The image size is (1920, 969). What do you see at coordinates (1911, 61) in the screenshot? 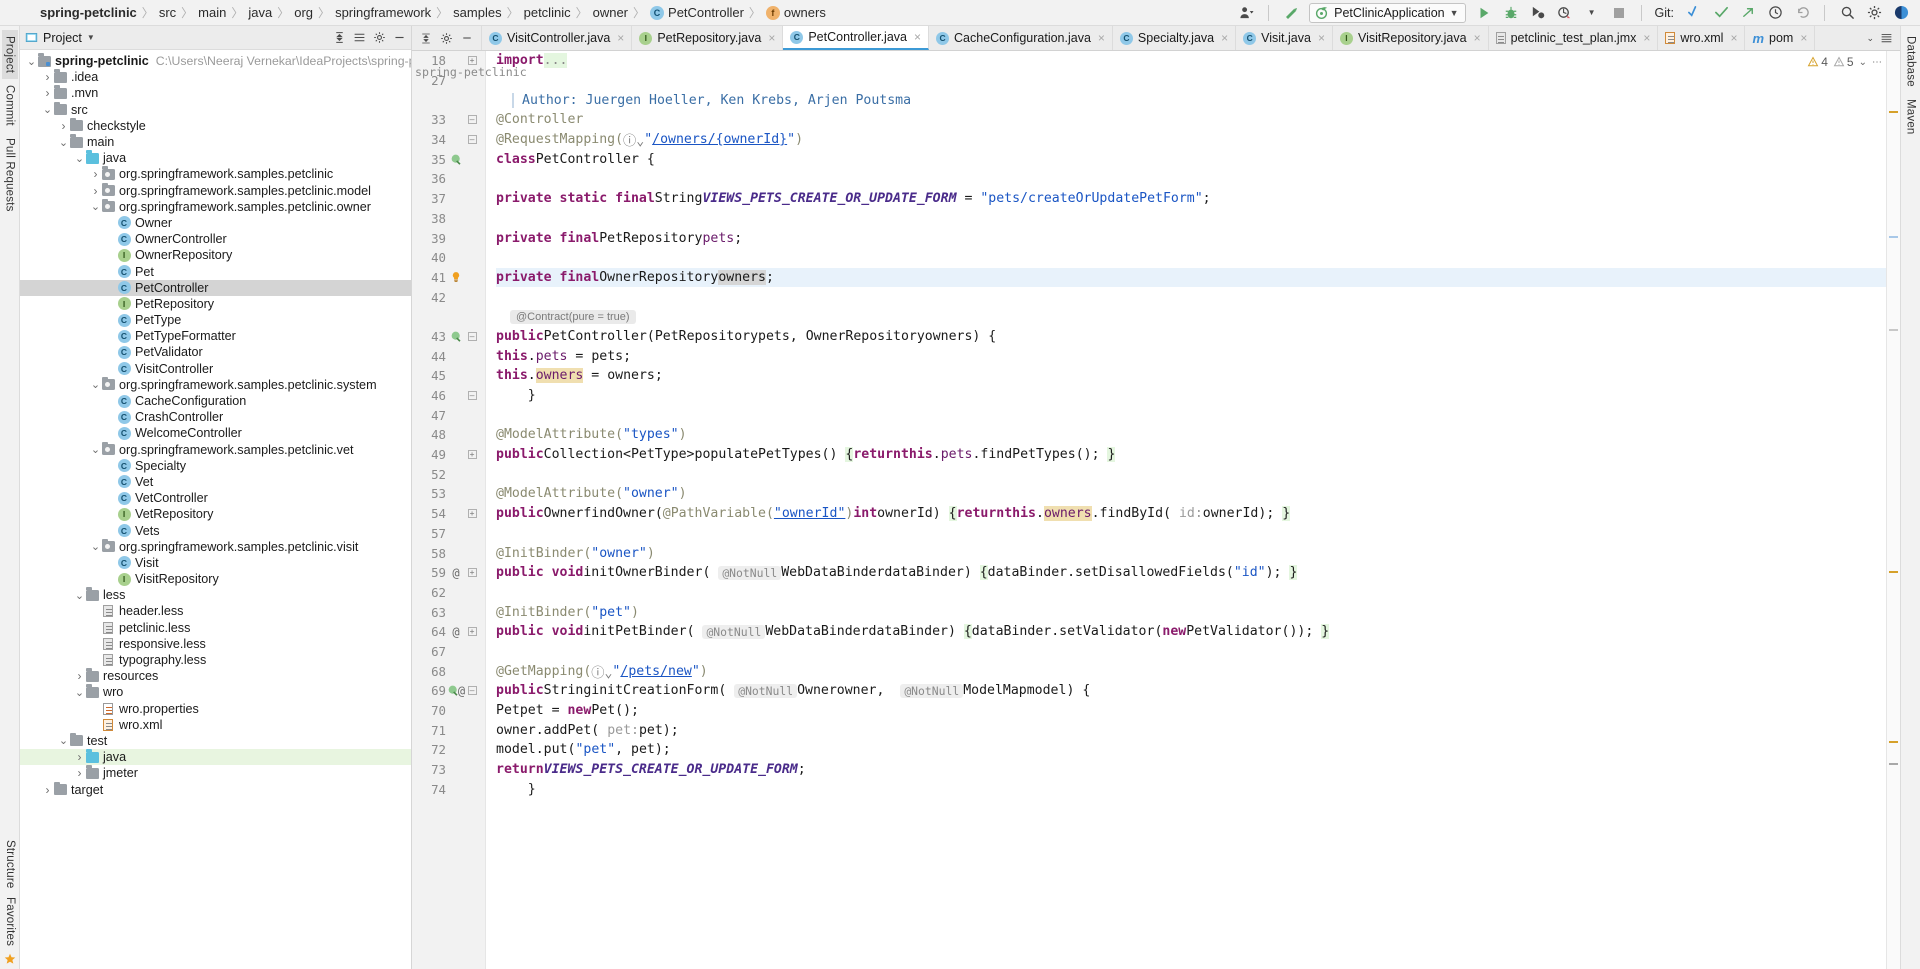
I see `sidebar-item-database: Database` at bounding box center [1911, 61].